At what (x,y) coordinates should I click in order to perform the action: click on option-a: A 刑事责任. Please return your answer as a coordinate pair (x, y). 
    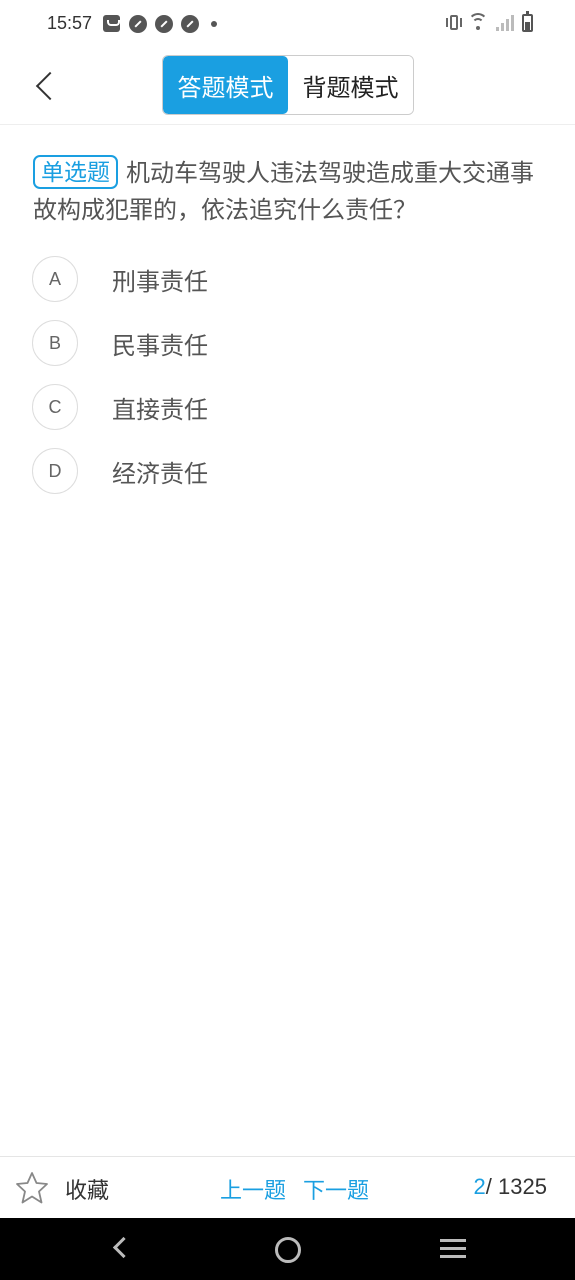
    Looking at the image, I should click on (282, 288).